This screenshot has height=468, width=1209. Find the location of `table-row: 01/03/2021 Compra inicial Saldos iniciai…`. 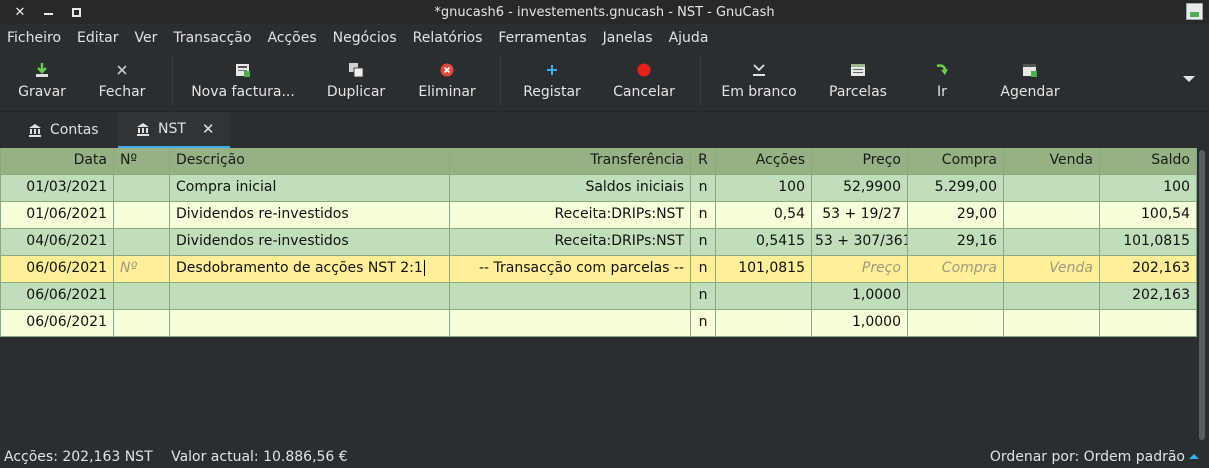

table-row: 01/03/2021 Compra inicial Saldos iniciai… is located at coordinates (598, 188).